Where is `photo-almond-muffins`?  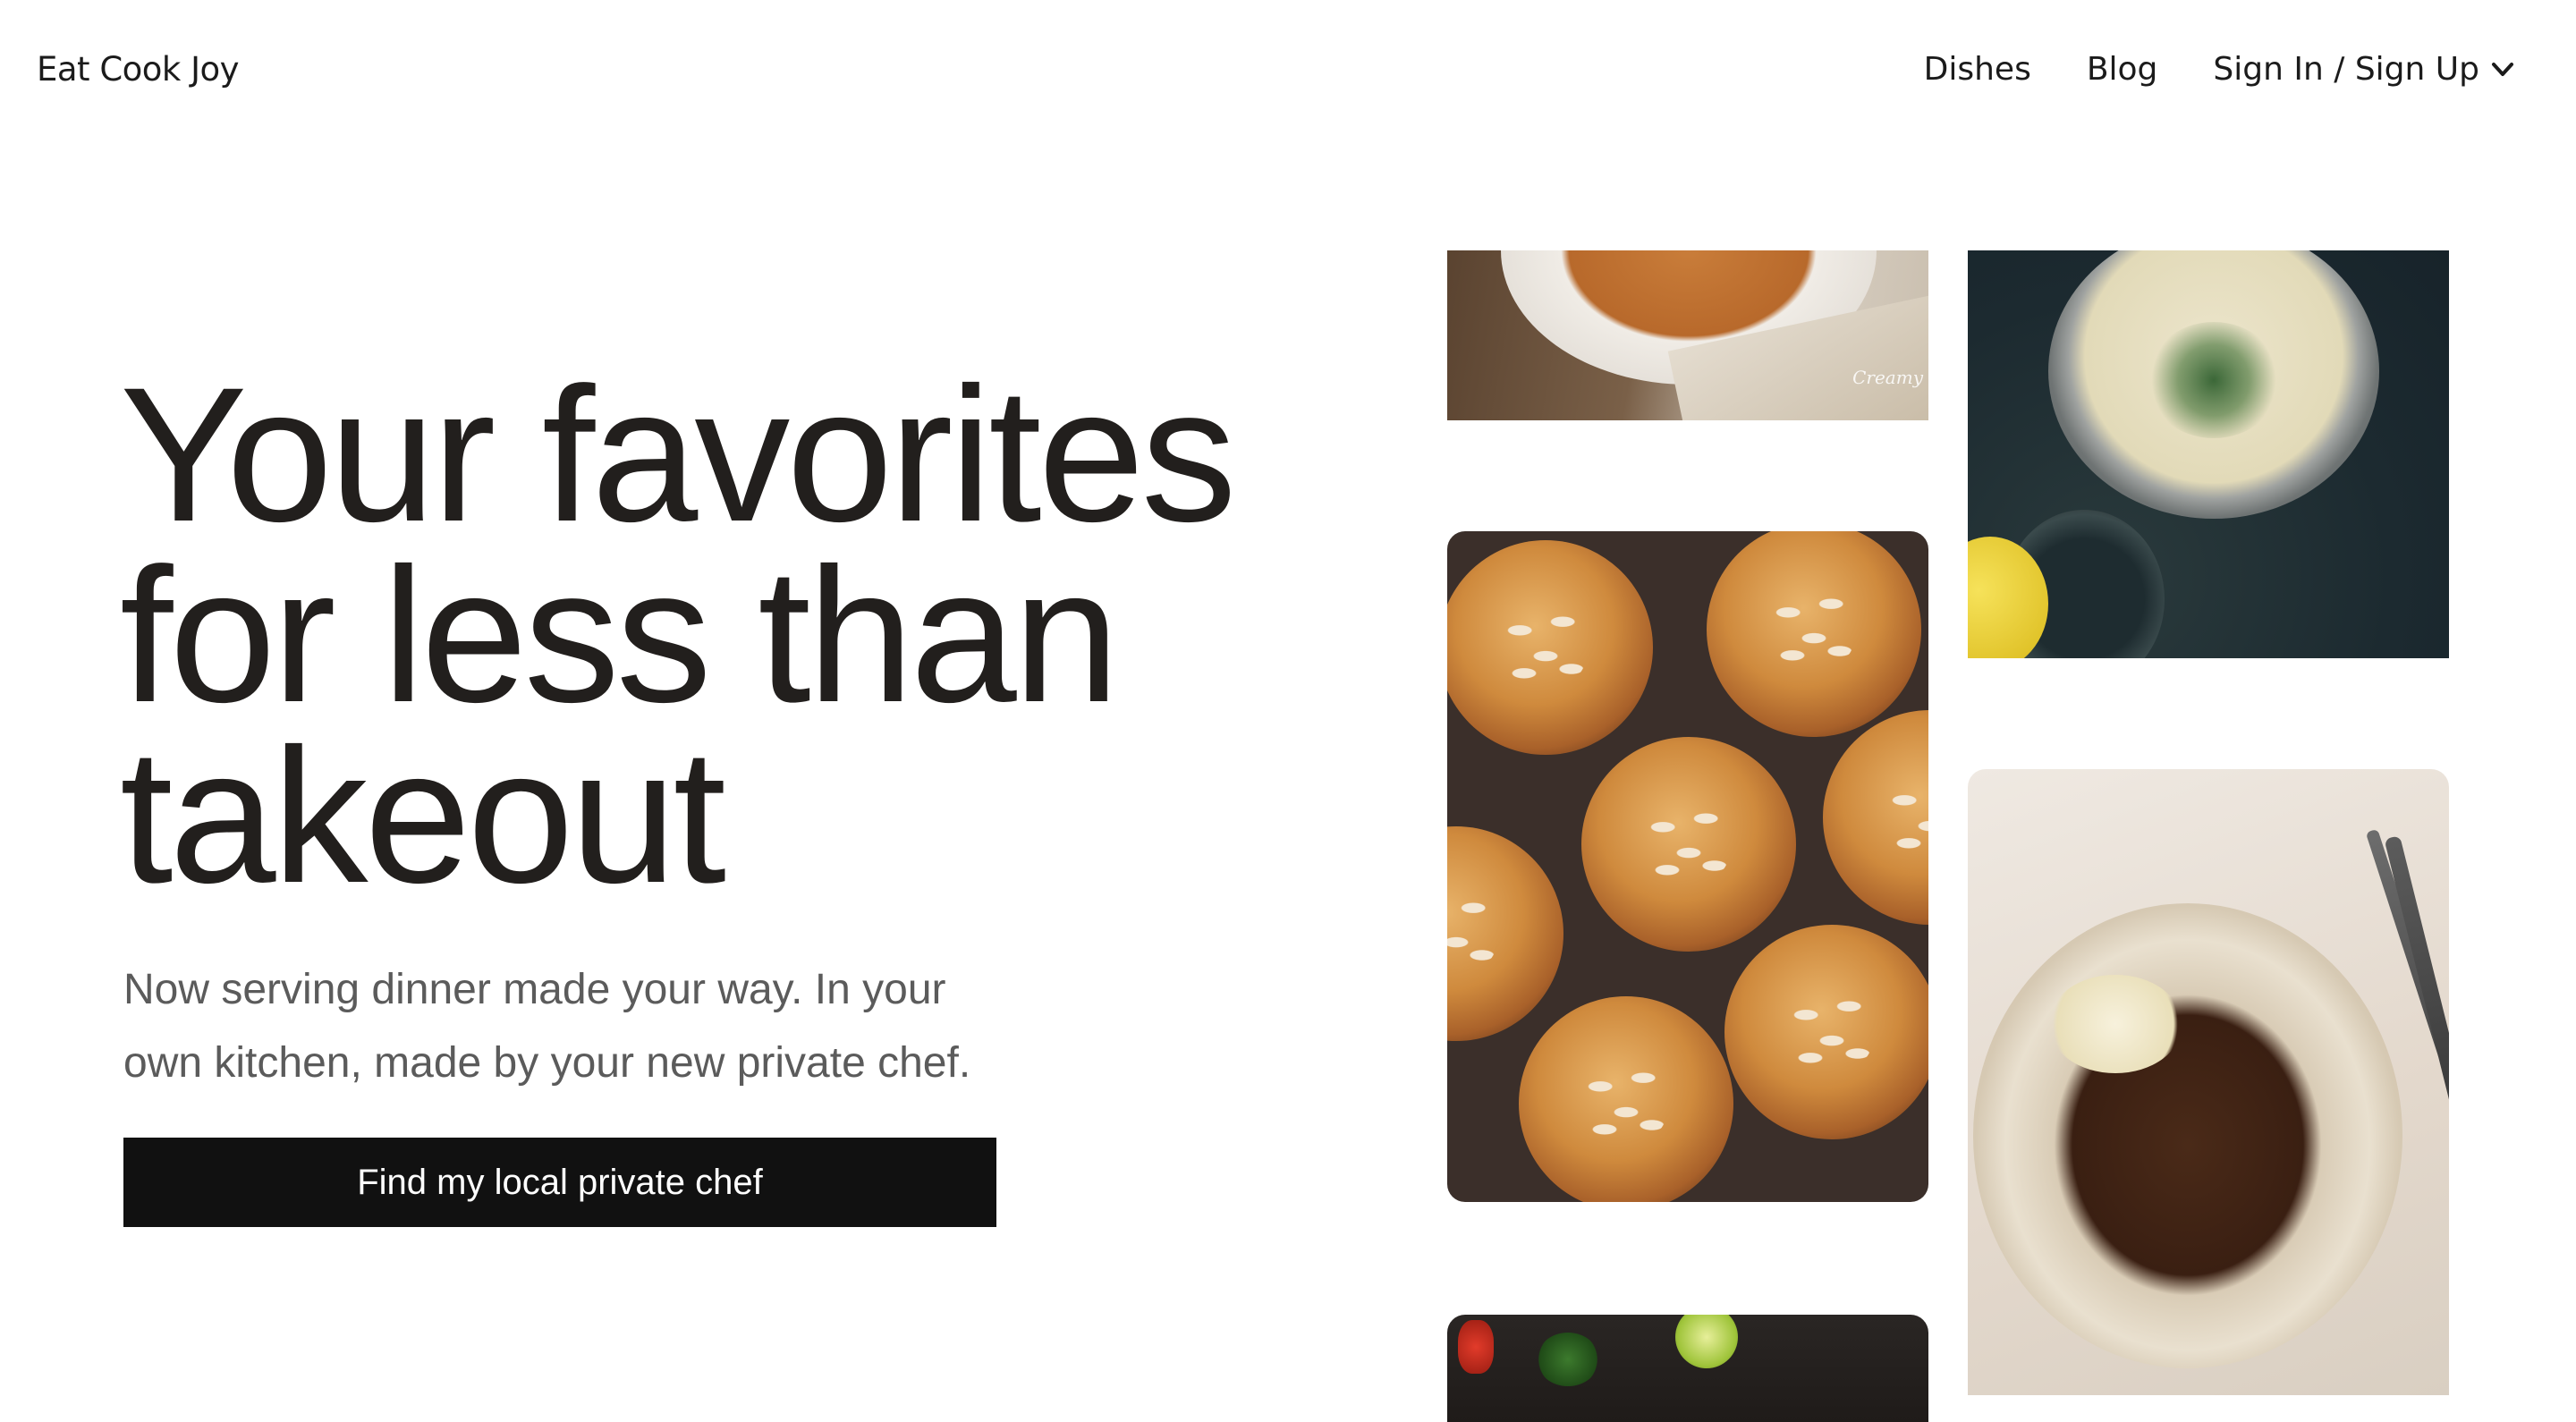 photo-almond-muffins is located at coordinates (1687, 866).